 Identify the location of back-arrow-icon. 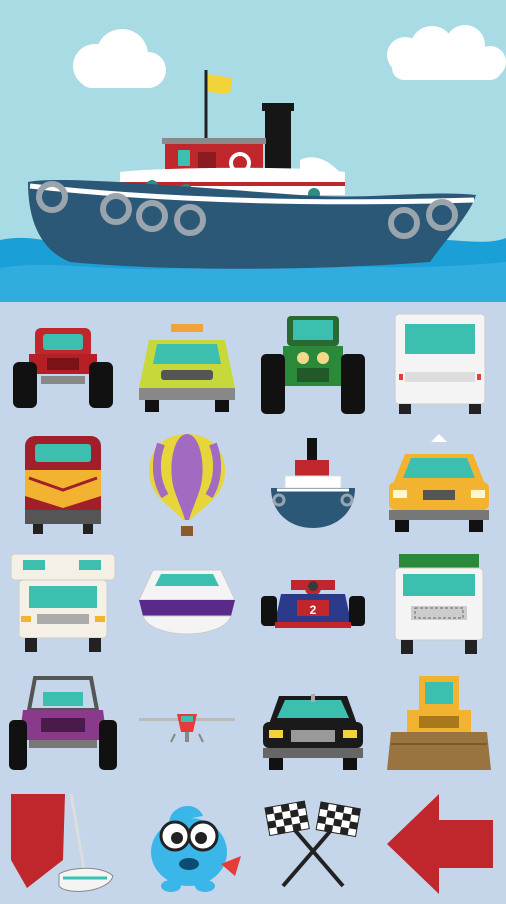
(440, 844).